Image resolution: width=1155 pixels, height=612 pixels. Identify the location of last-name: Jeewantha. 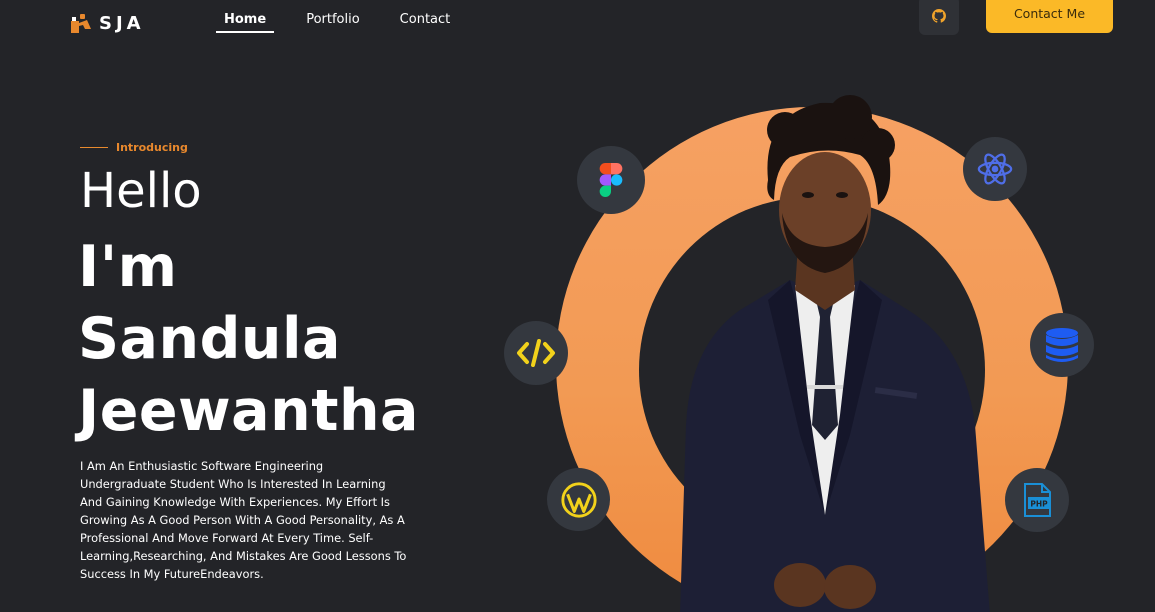
(249, 411).